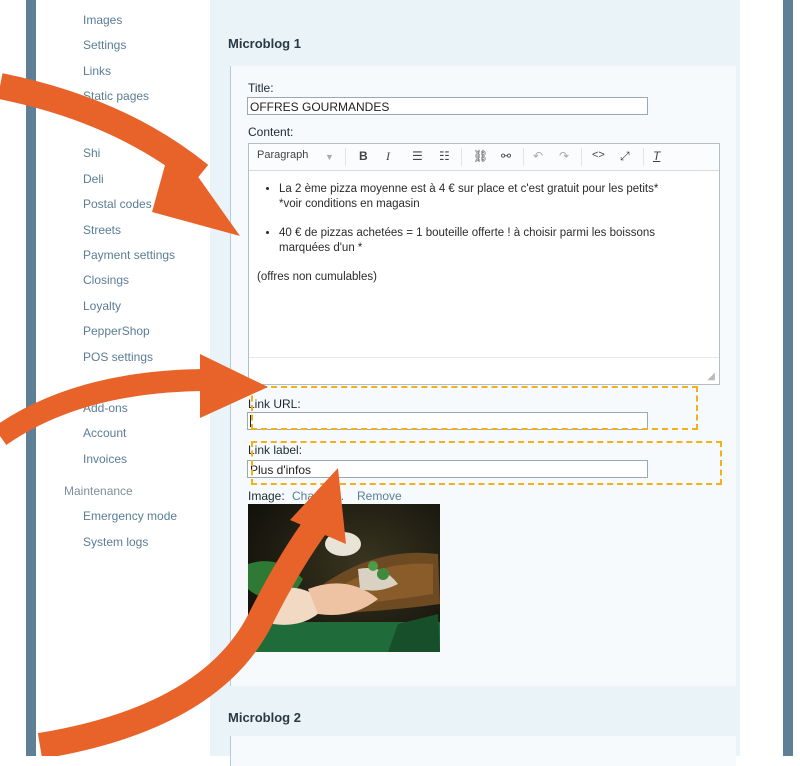 The width and height of the screenshot is (800, 766). What do you see at coordinates (98, 491) in the screenshot?
I see `sidebar-section-maintenance: Maintenance` at bounding box center [98, 491].